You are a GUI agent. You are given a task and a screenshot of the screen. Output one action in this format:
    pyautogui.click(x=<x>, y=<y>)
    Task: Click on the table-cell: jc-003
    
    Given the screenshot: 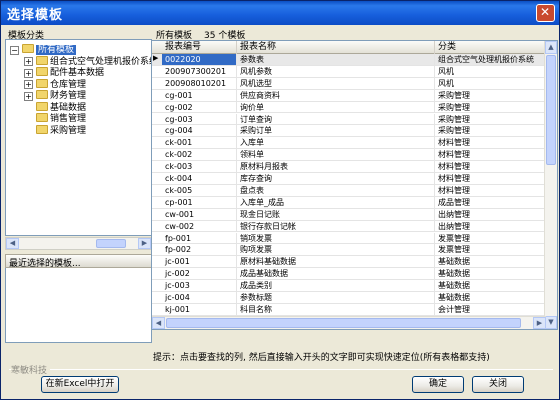 What is the action you would take?
    pyautogui.click(x=199, y=286)
    